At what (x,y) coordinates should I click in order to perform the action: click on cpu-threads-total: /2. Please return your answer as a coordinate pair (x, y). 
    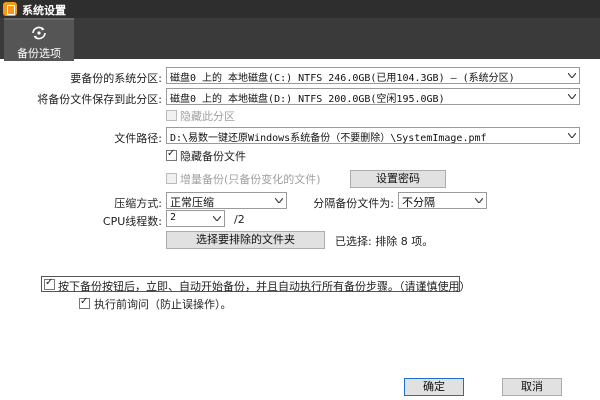
    Looking at the image, I should click on (239, 219).